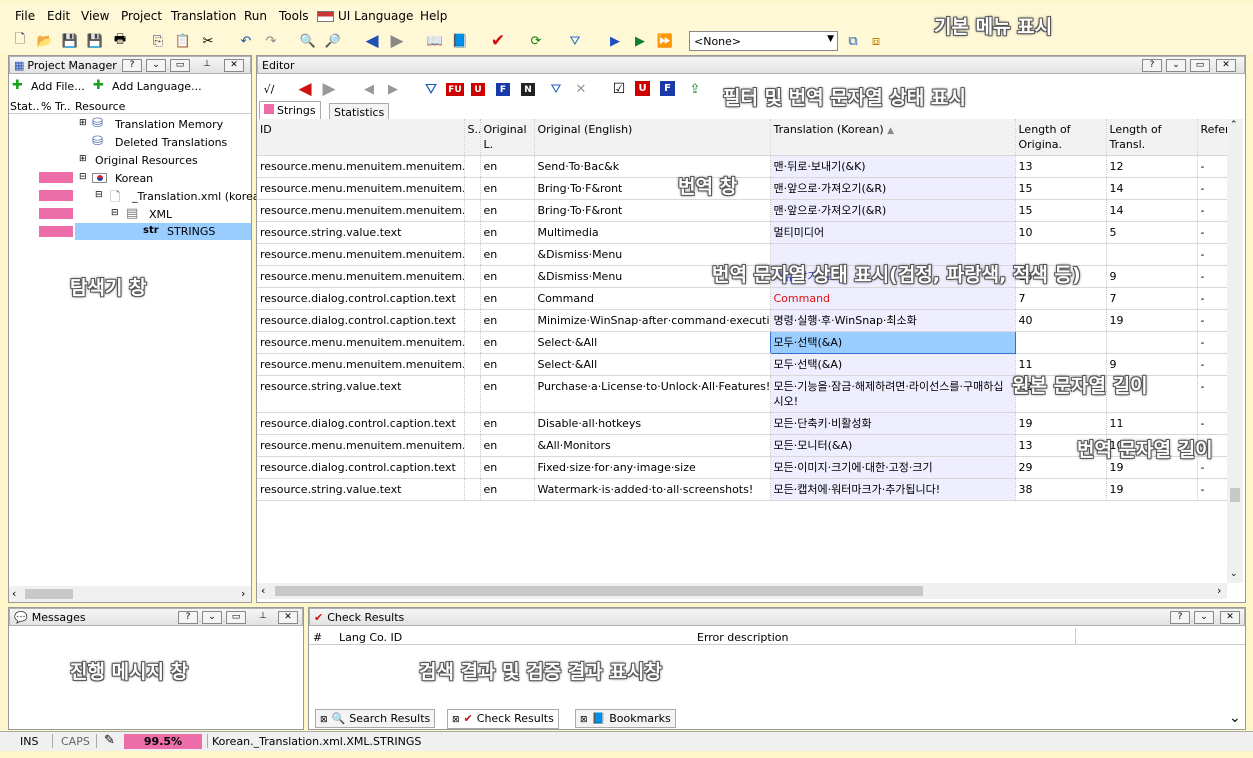 Image resolution: width=1253 pixels, height=758 pixels. Describe the element at coordinates (652, 467) in the screenshot. I see `cell-original: Fixed·size·for·any·image·size` at that location.